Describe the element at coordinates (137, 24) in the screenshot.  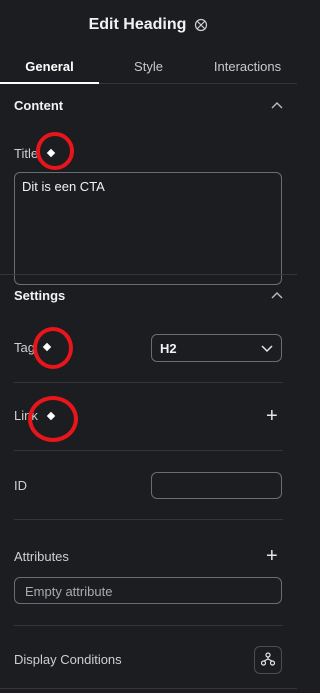
I see `panel-title: Edit Heading` at that location.